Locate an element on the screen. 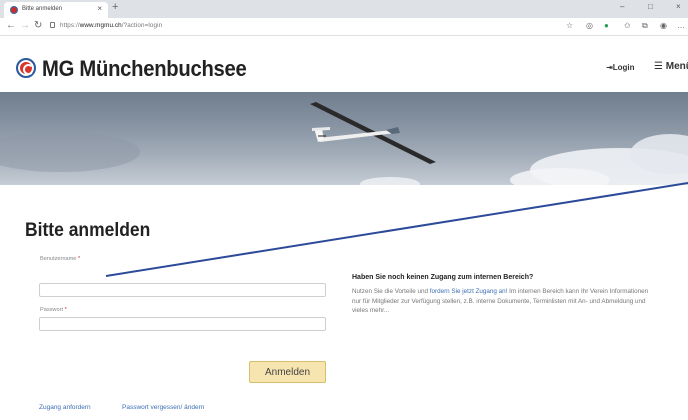 The height and width of the screenshot is (420, 688). forward-icon: → is located at coordinates (25, 25).